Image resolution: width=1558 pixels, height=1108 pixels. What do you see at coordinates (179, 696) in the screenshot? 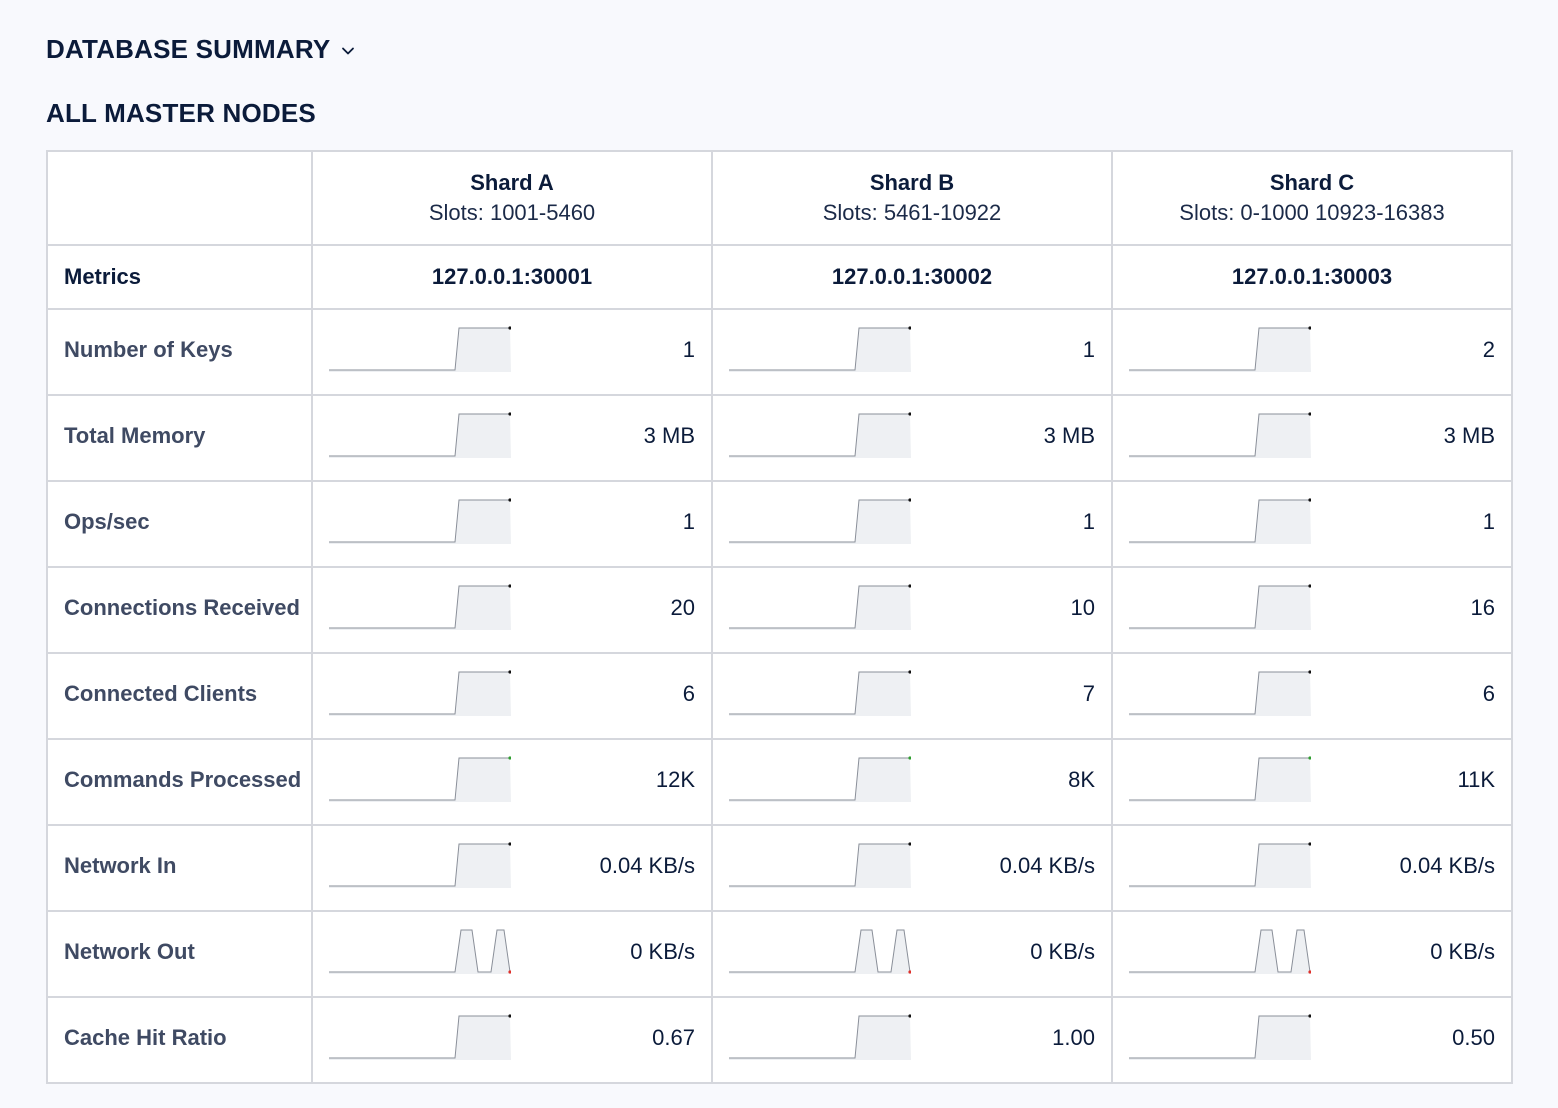
I see `metric-name: Connected Clients` at bounding box center [179, 696].